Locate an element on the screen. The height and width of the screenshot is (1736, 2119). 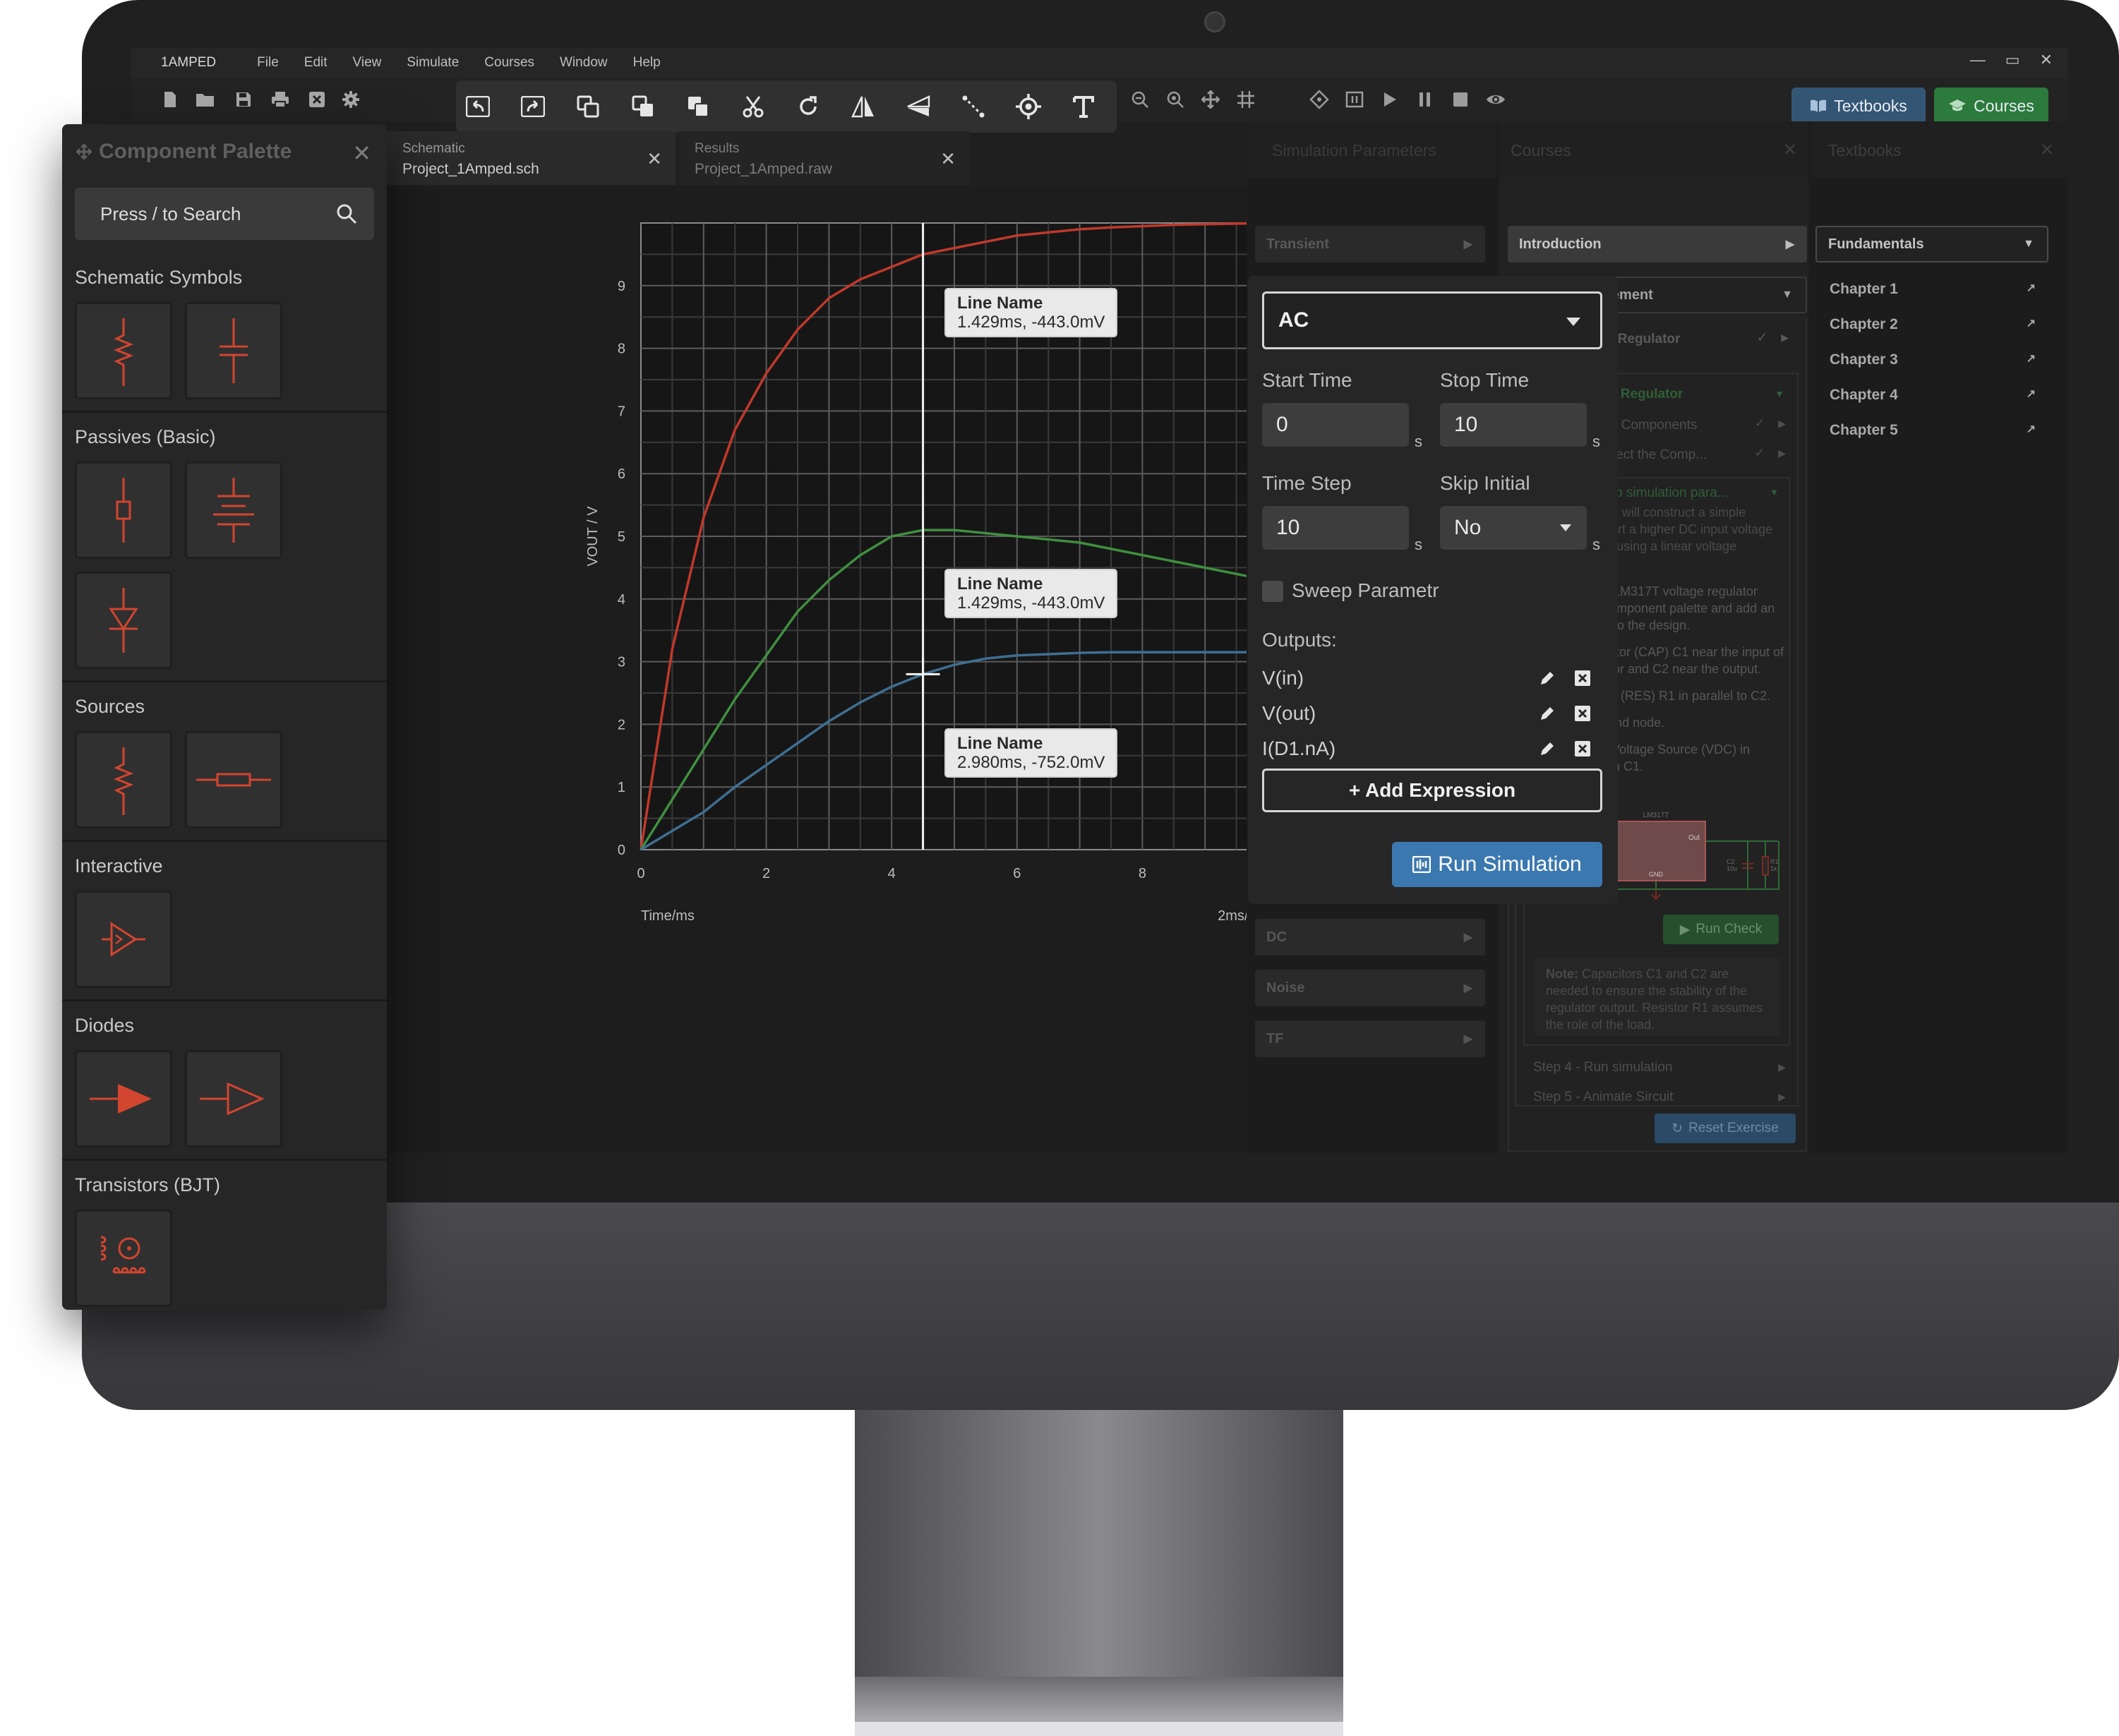
eye-icon is located at coordinates (1495, 99).